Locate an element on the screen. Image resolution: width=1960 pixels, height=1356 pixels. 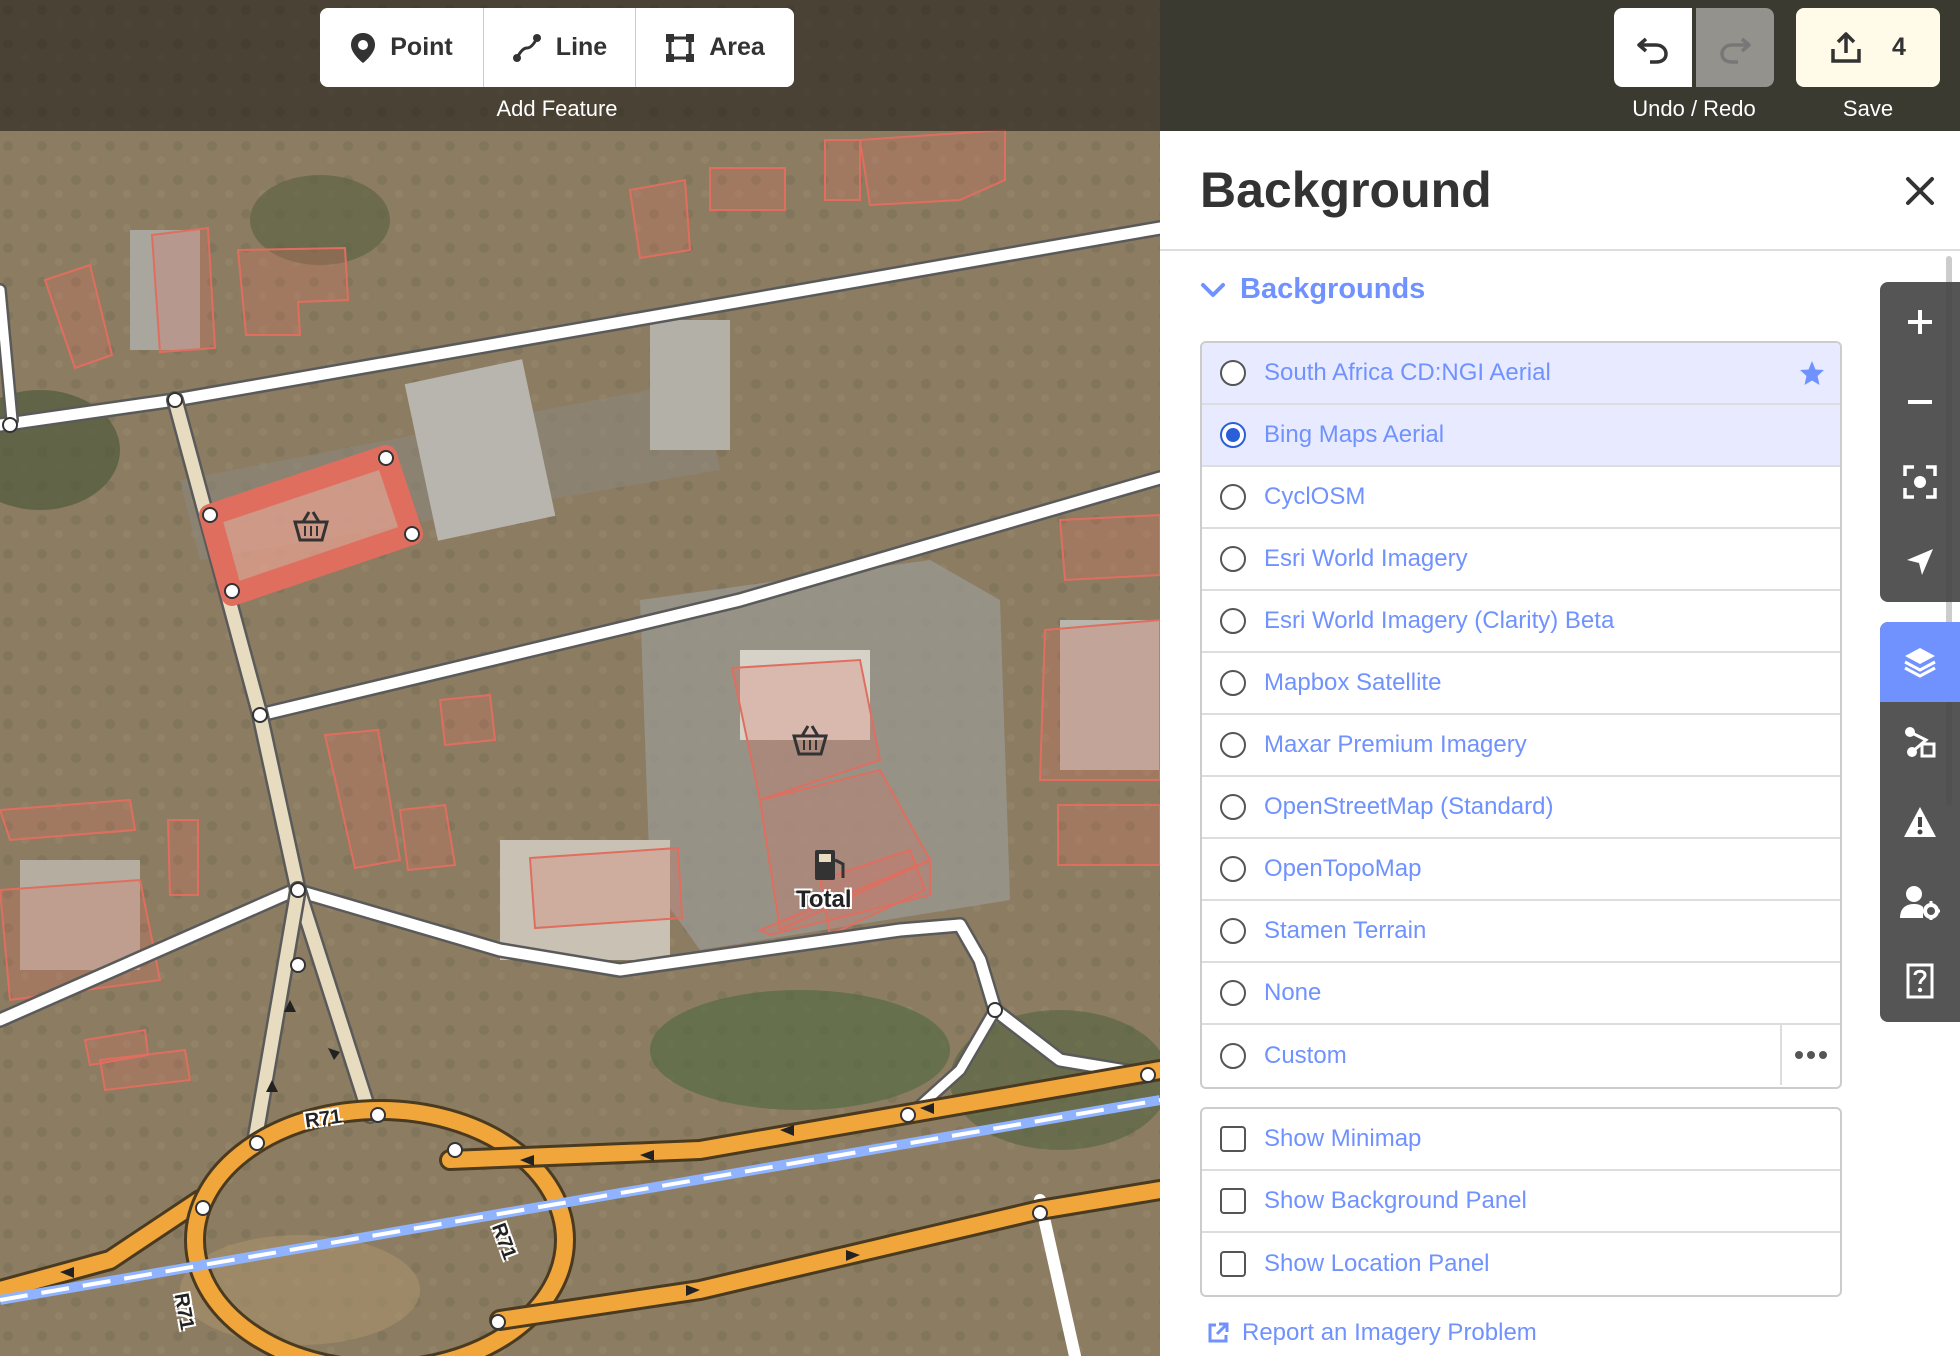
background-option-label: Mapbox Satellite is located at coordinates (1353, 682).